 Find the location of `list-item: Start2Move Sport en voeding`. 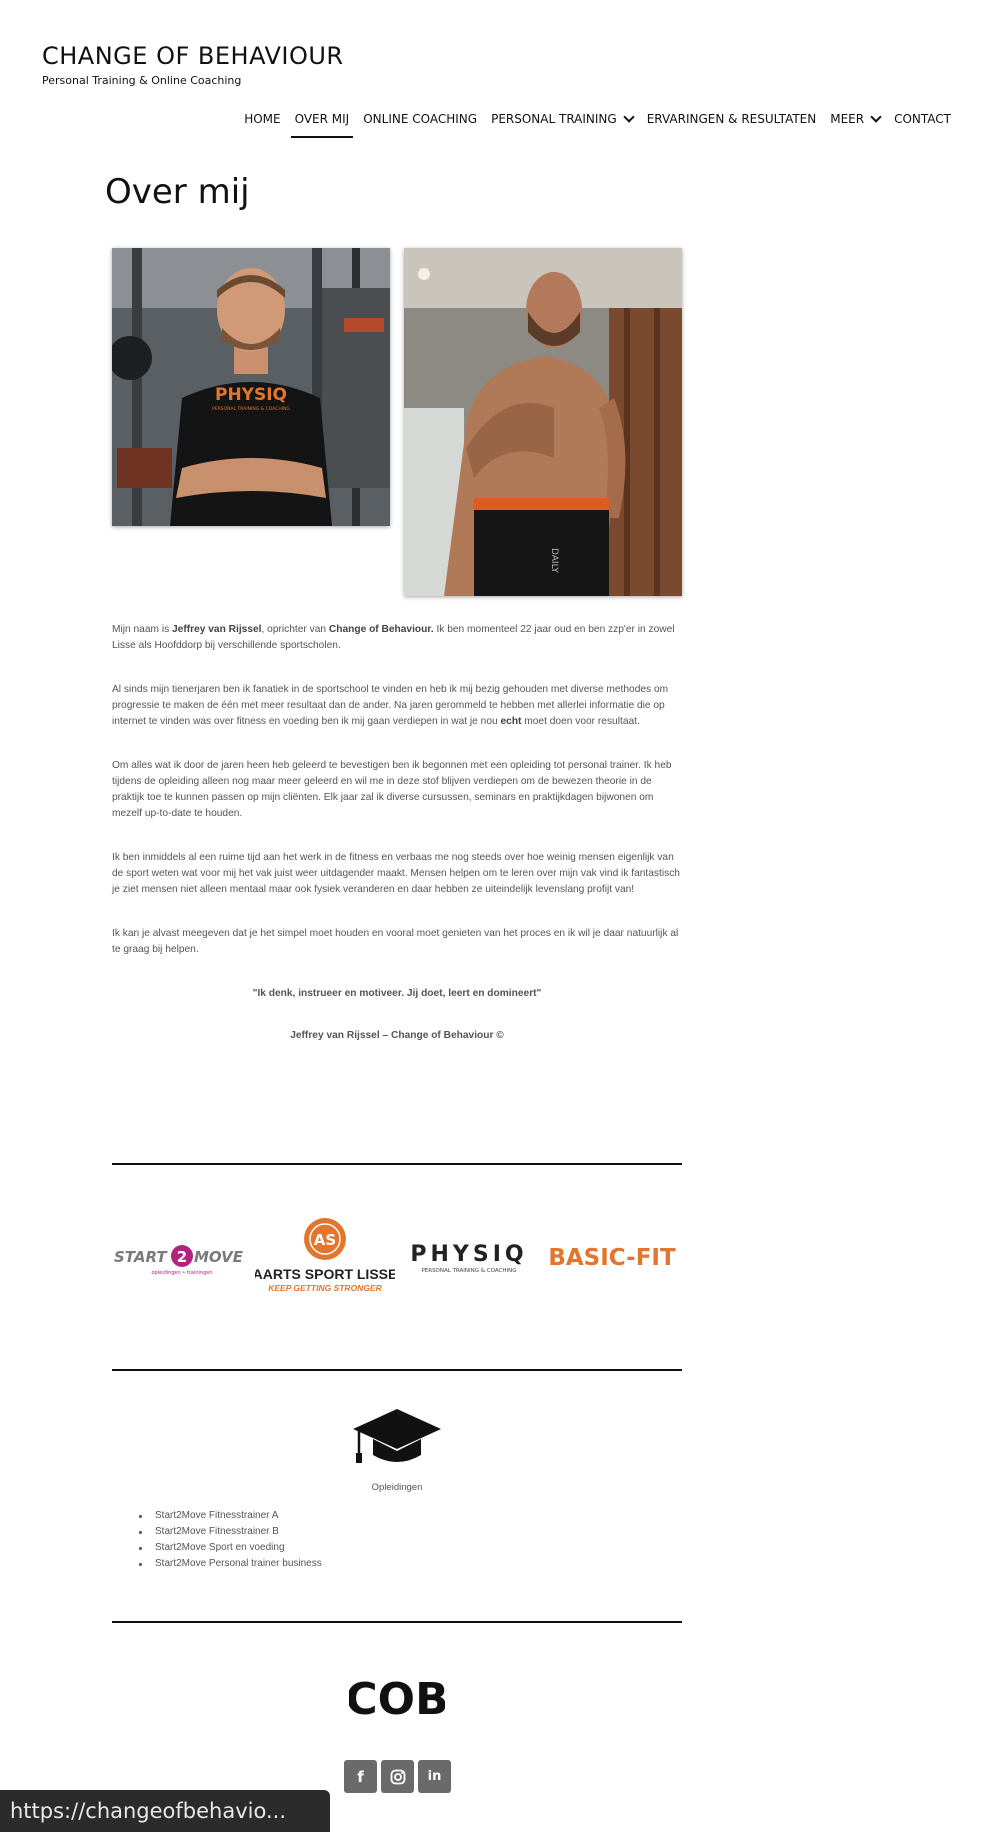

list-item: Start2Move Sport en voeding is located at coordinates (230, 1548).